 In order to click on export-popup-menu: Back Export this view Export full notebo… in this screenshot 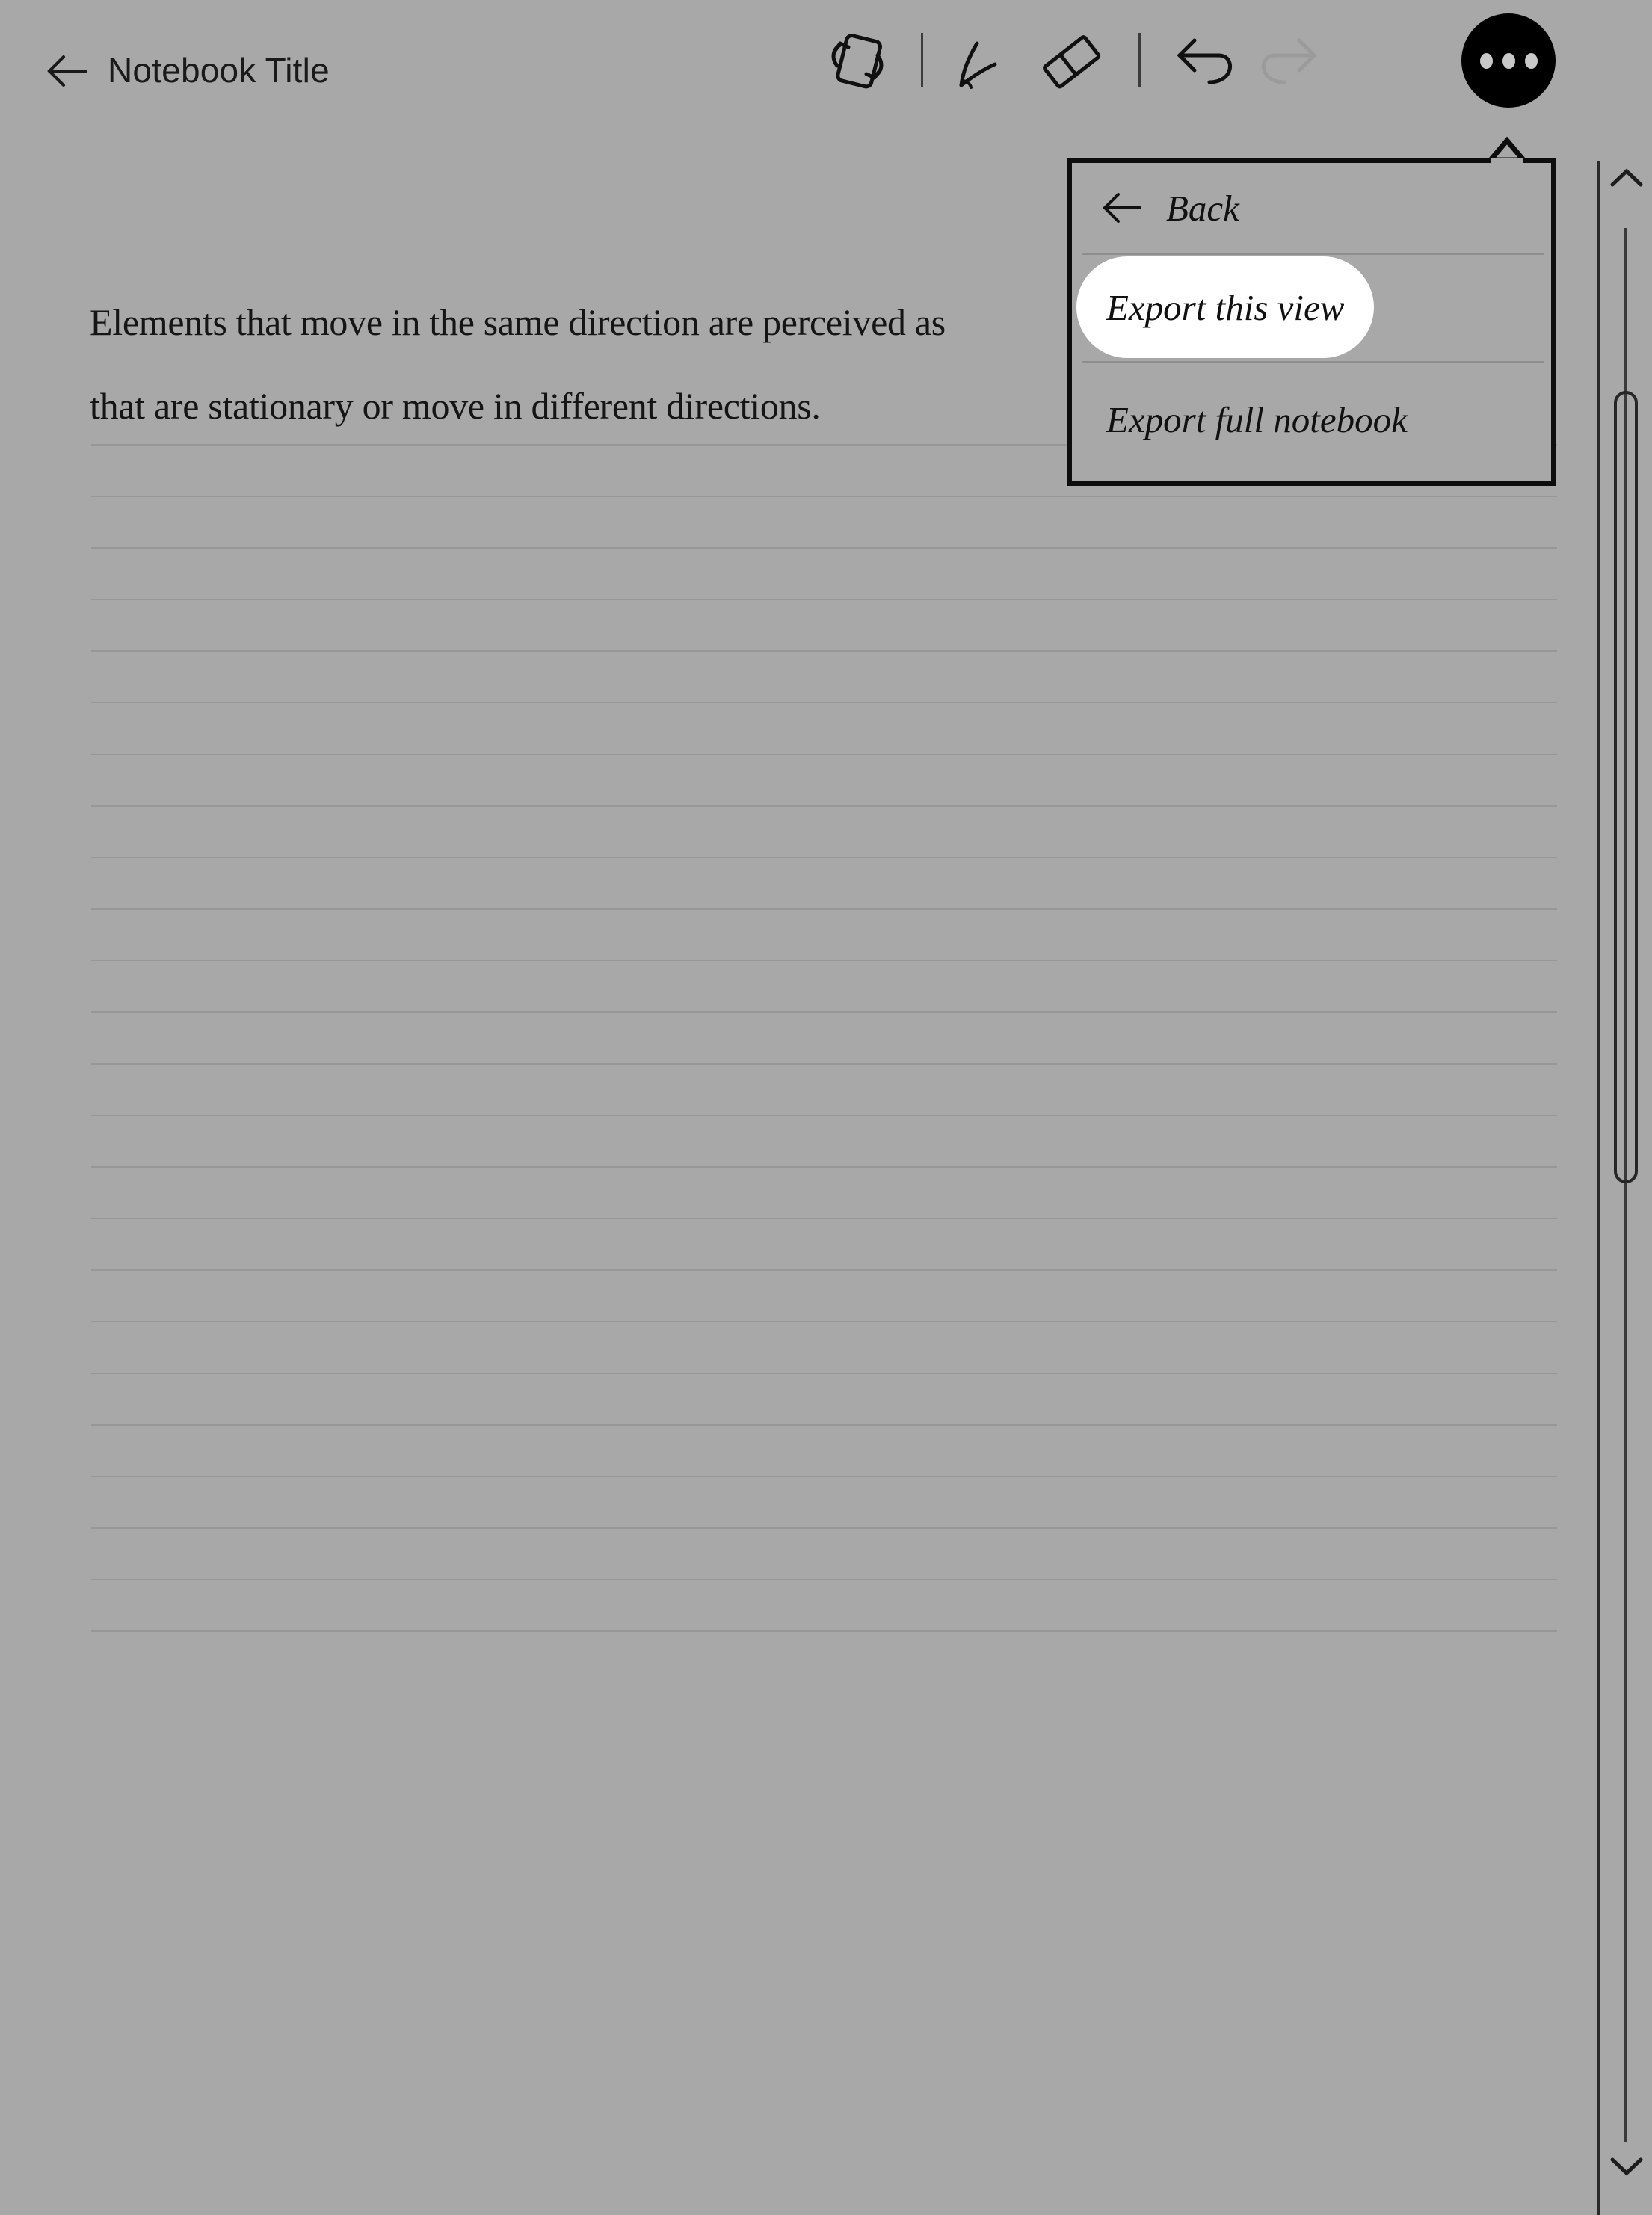, I will do `click(1311, 322)`.